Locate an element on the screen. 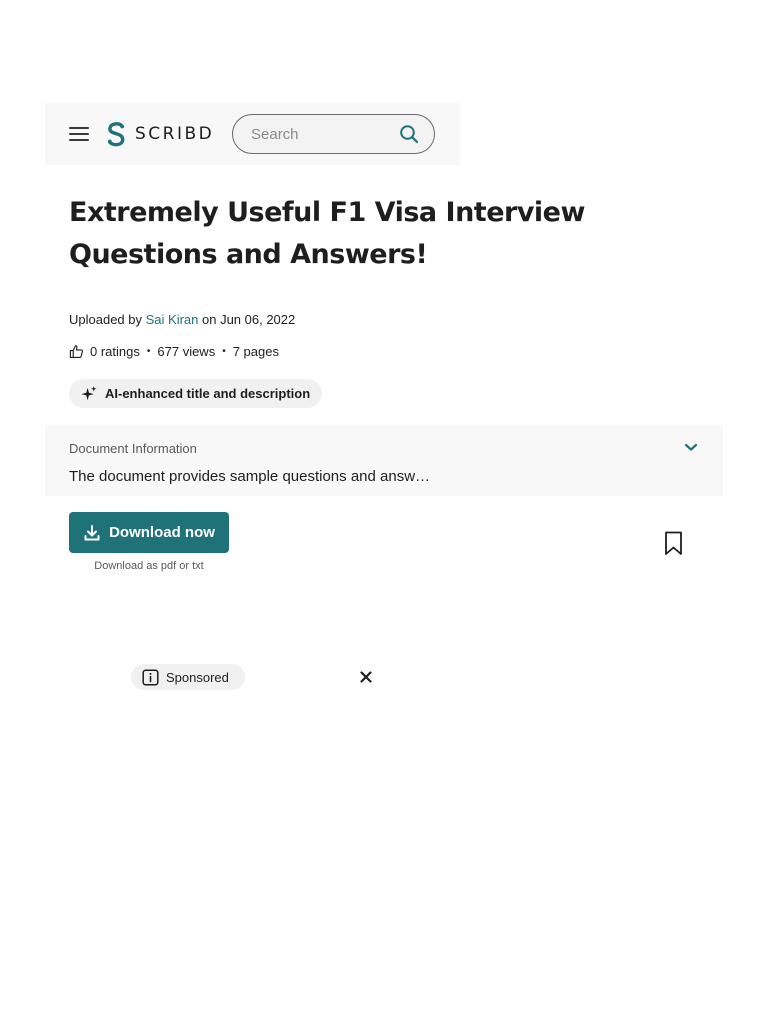 The height and width of the screenshot is (1024, 768). download-now-button: Download now is located at coordinates (149, 532).